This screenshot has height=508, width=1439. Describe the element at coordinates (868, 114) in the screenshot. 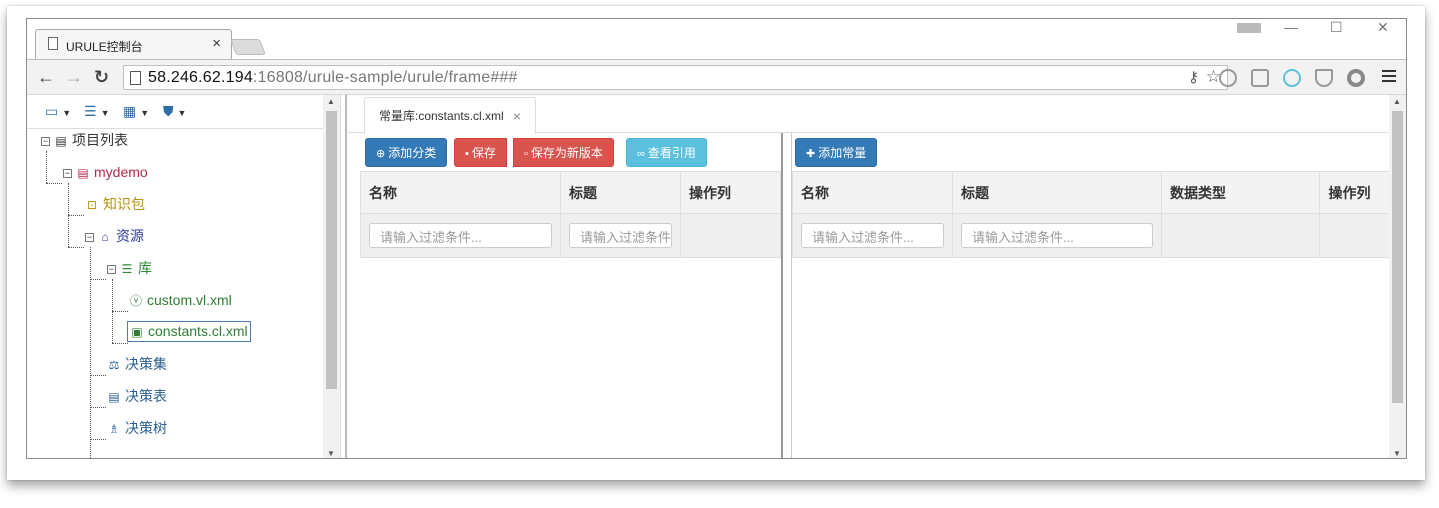

I see `editor-tab-bar: 常量库:constants.cl.xml ×` at that location.